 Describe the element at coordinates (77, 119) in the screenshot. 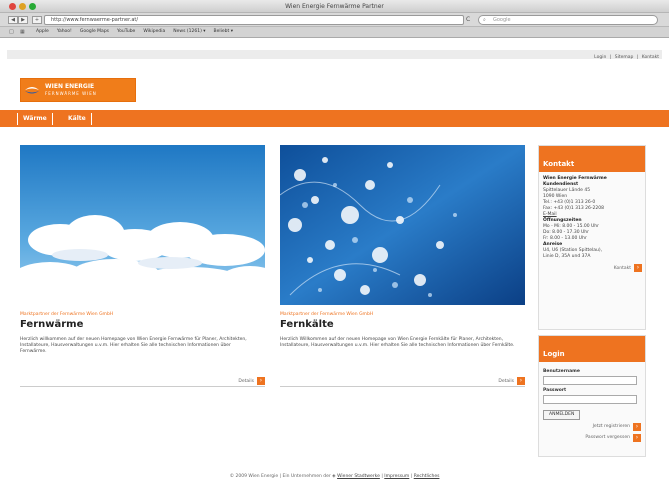

I see `nav-tab-kaelte: Kälte` at that location.